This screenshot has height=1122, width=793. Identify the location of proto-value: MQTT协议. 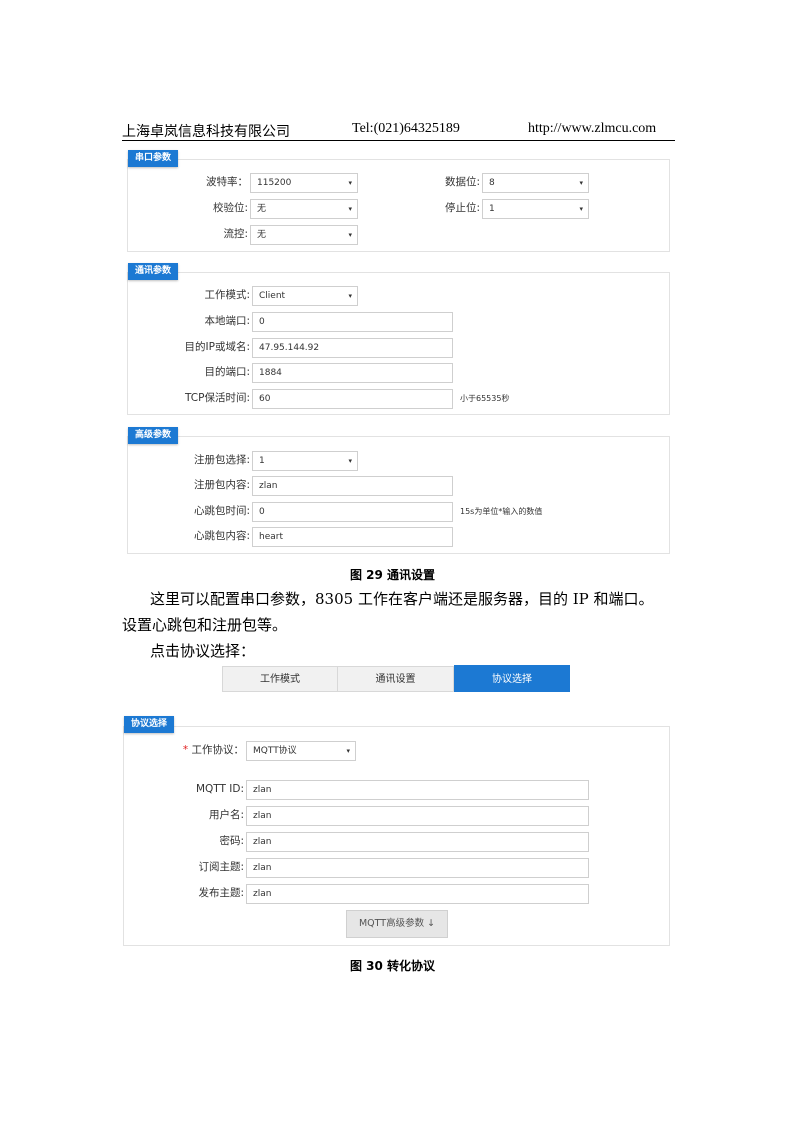
(275, 751).